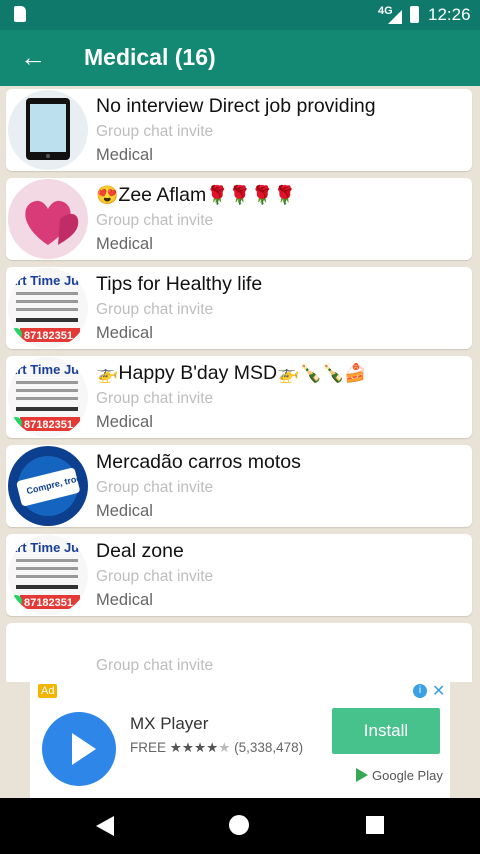 This screenshot has width=480, height=854. I want to click on smiling-heart-eyes-icon: 😍, so click(107, 195).